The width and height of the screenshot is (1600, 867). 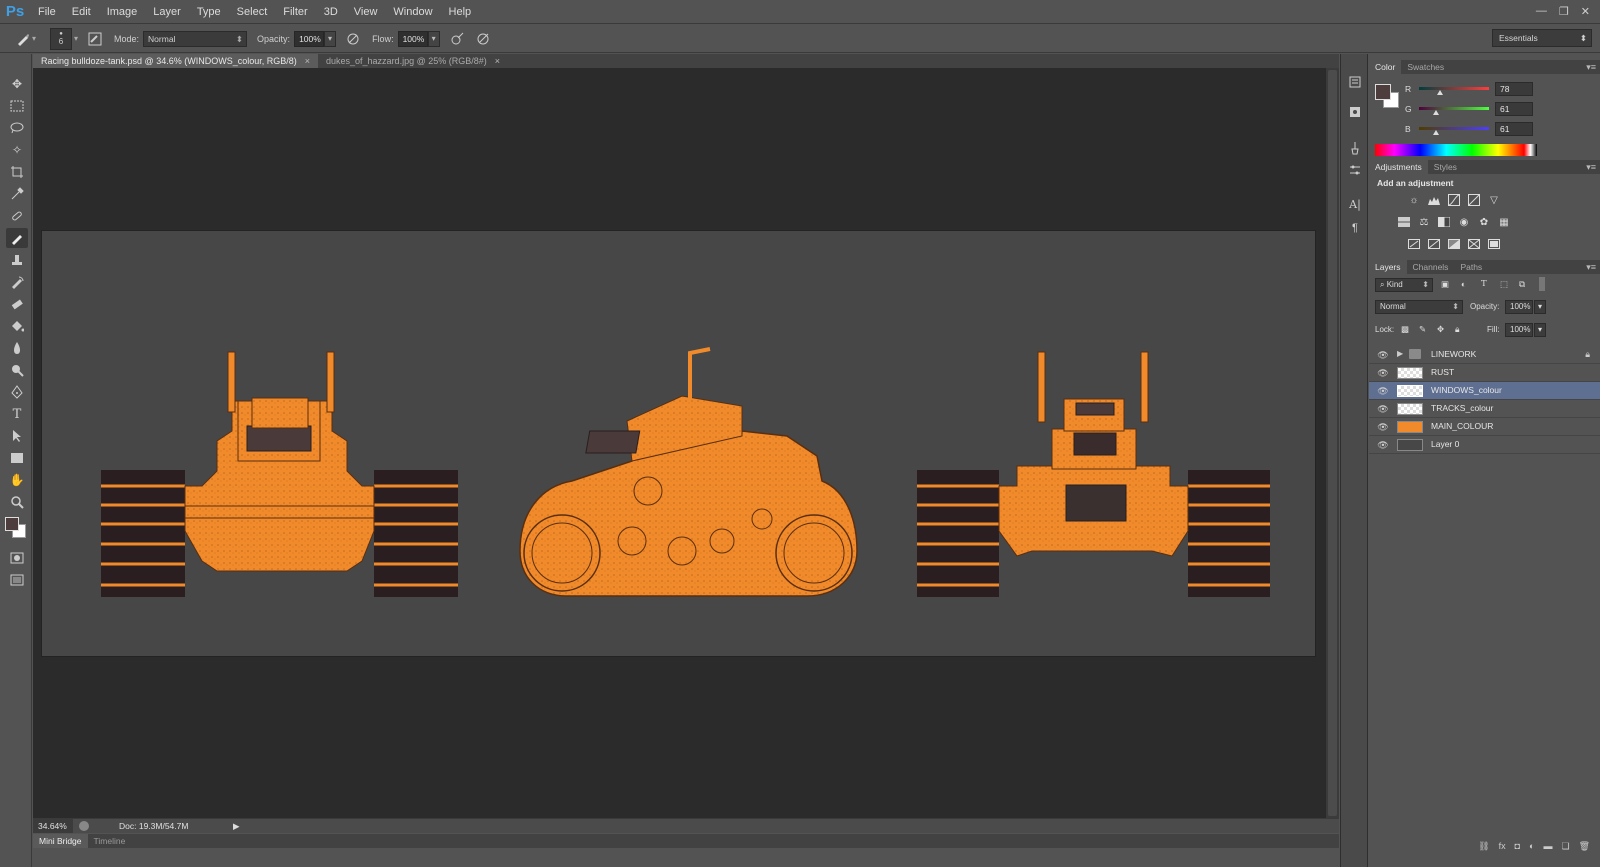 I want to click on layer-row-windows-colour: 👁︎ WINDOWS_colour, so click(x=1484, y=391).